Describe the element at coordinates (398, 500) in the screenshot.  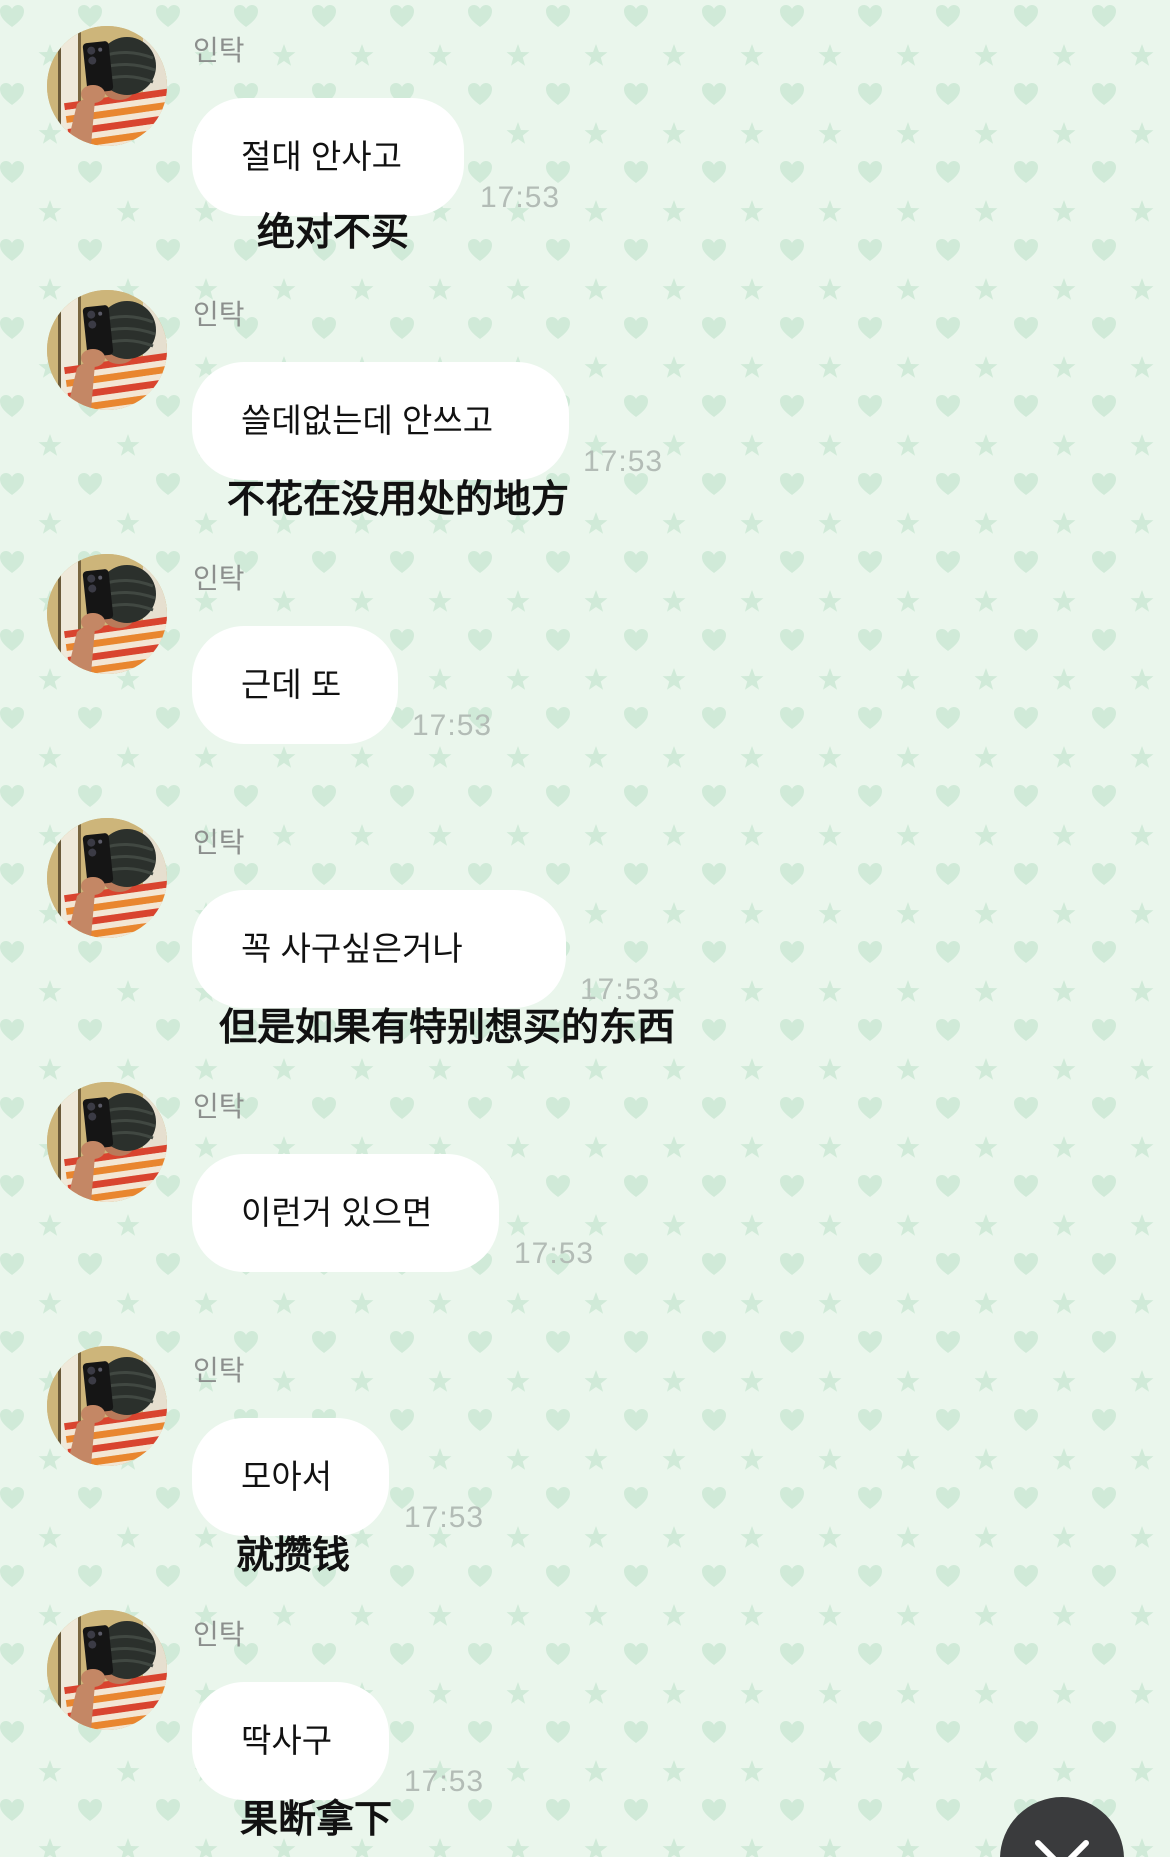
I see `subtitle-caption: 不花在没用处的地方` at that location.